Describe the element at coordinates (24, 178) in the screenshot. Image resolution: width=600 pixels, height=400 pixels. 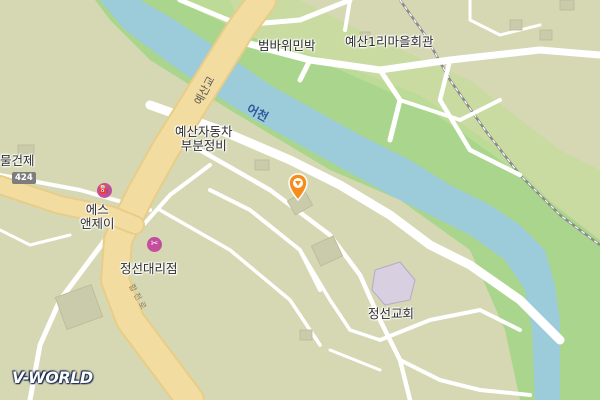
I see `route-shield: 424` at that location.